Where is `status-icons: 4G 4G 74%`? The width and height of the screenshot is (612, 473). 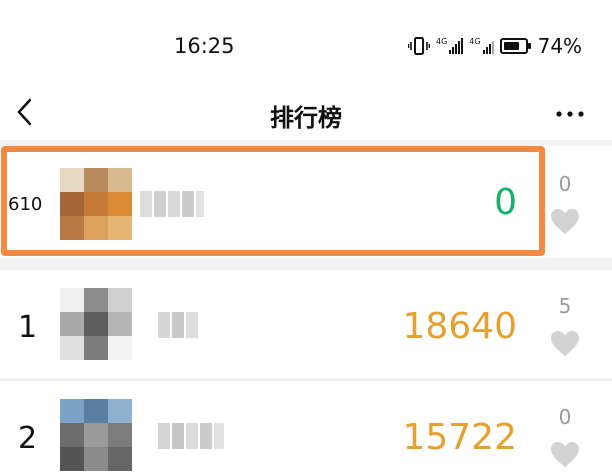
status-icons: 4G 4G 74% is located at coordinates (495, 46).